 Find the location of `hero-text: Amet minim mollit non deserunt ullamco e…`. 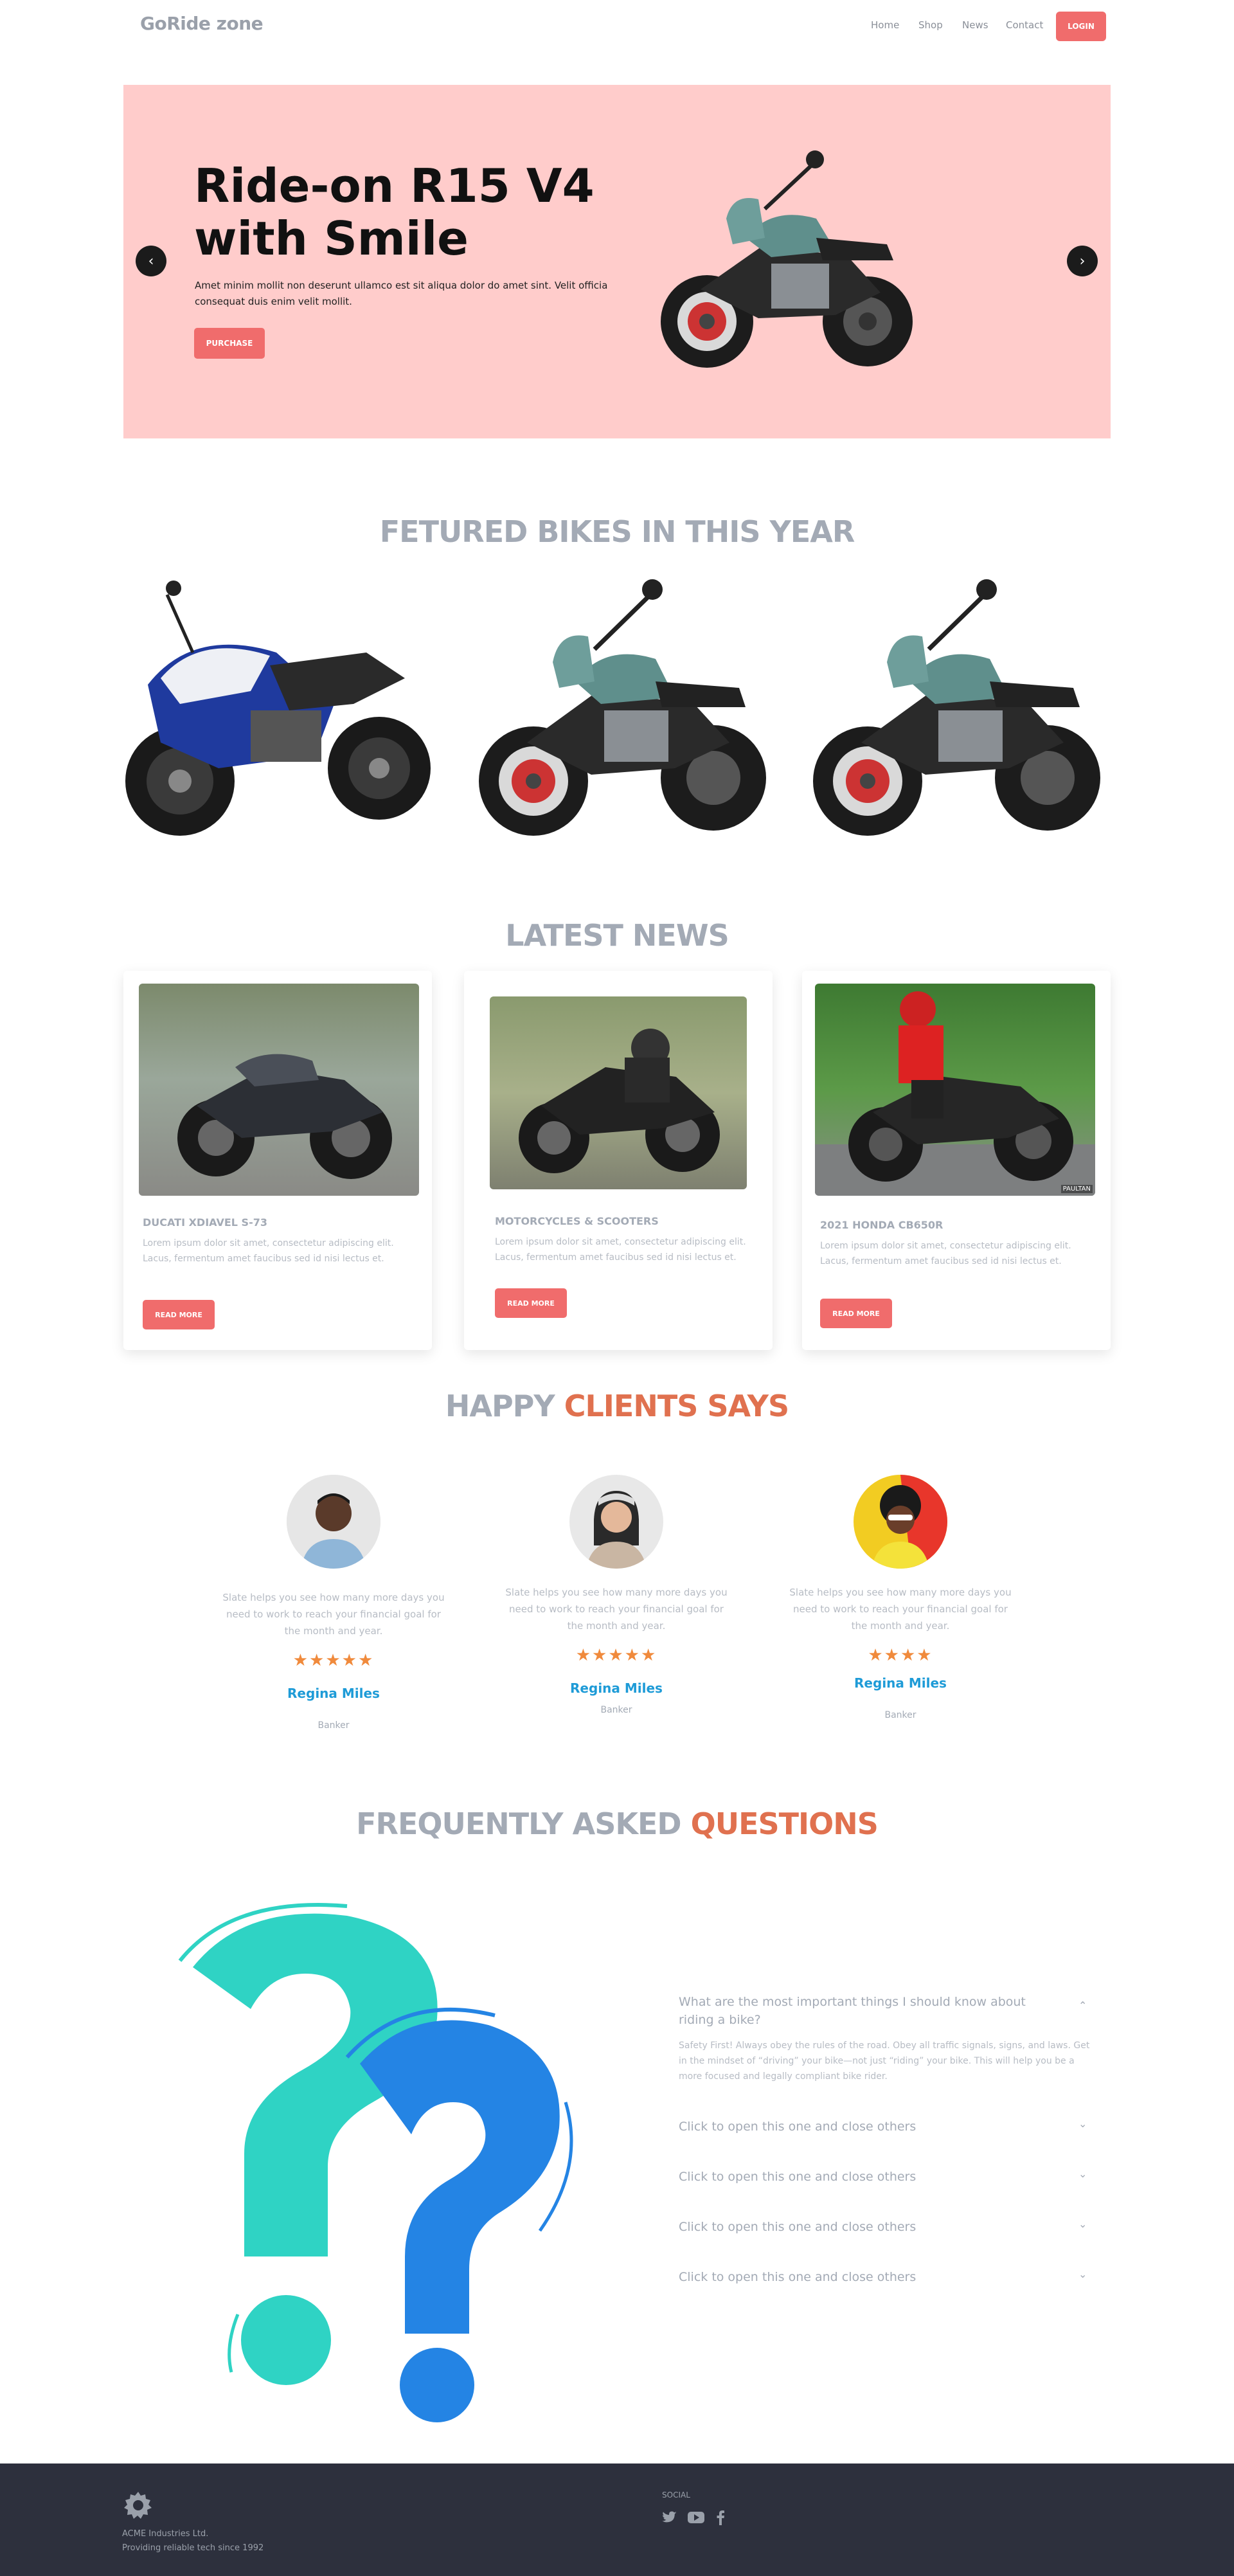

hero-text: Amet minim mollit non deserunt ullamco e… is located at coordinates (401, 293).